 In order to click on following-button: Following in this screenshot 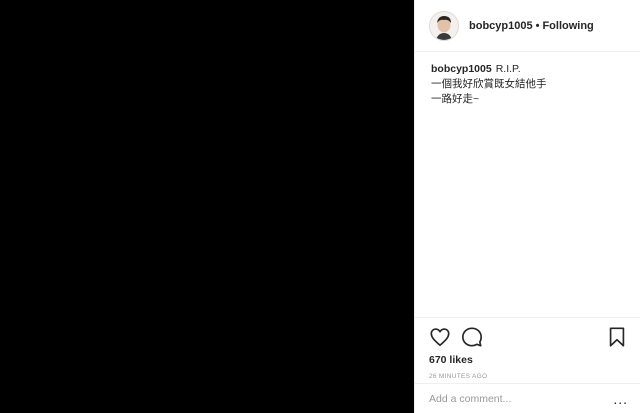, I will do `click(567, 26)`.